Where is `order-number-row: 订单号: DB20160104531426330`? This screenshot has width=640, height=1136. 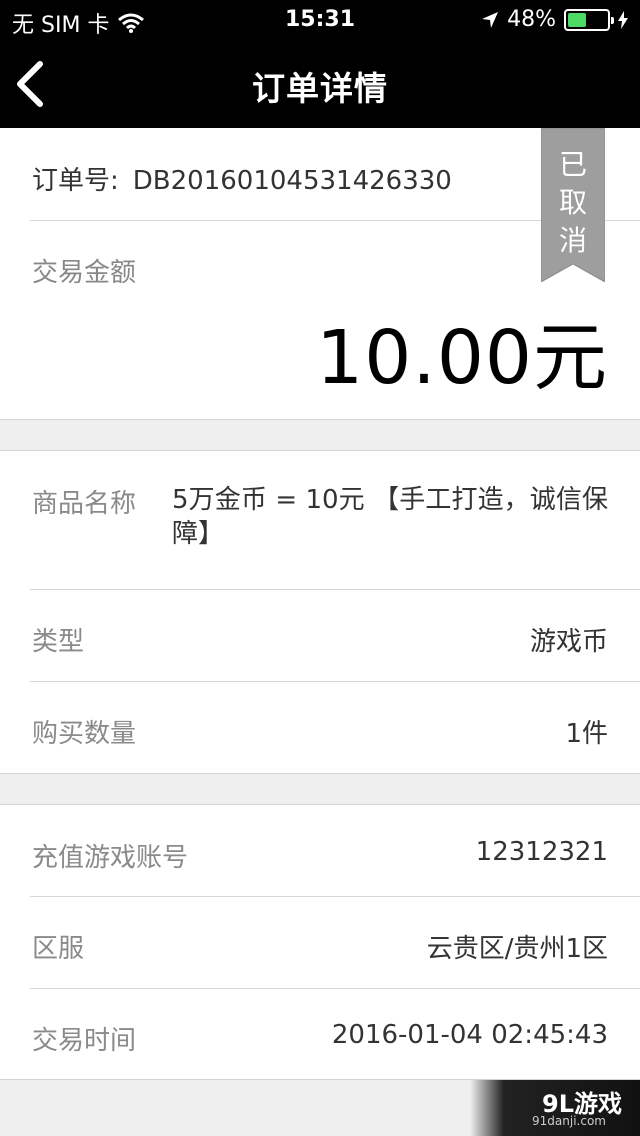
order-number-row: 订单号: DB20160104531426330 is located at coordinates (242, 178).